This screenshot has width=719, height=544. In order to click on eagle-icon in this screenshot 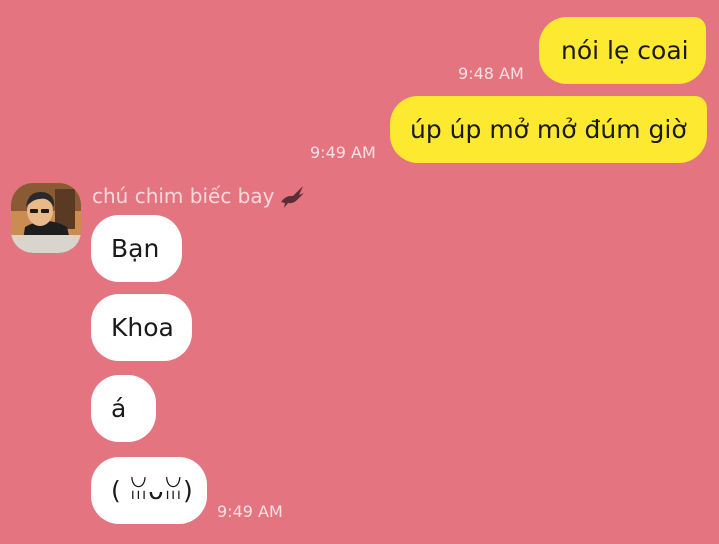, I will do `click(292, 197)`.